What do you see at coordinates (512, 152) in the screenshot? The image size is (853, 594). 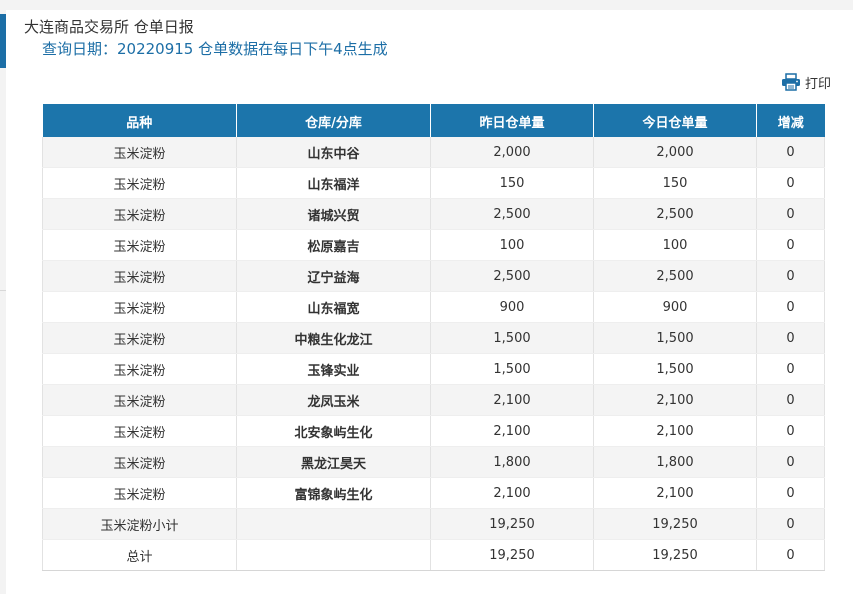 I see `cell-yesterday-quantity: 2,000` at bounding box center [512, 152].